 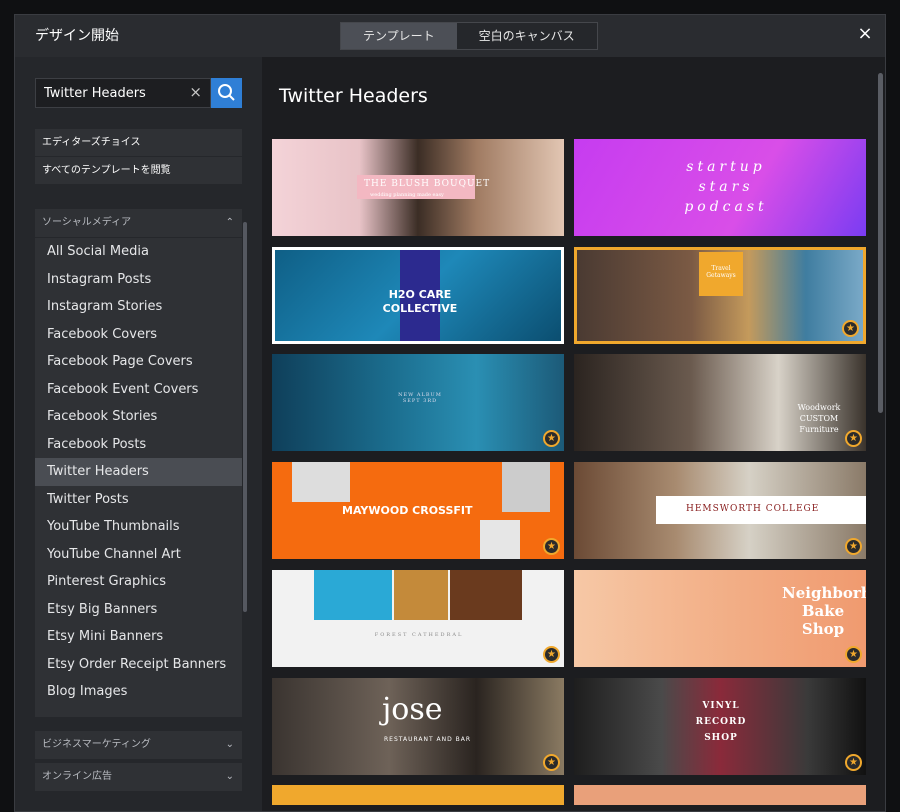 I want to click on card-title: H2O CARE COLLECTIVE, so click(x=420, y=301).